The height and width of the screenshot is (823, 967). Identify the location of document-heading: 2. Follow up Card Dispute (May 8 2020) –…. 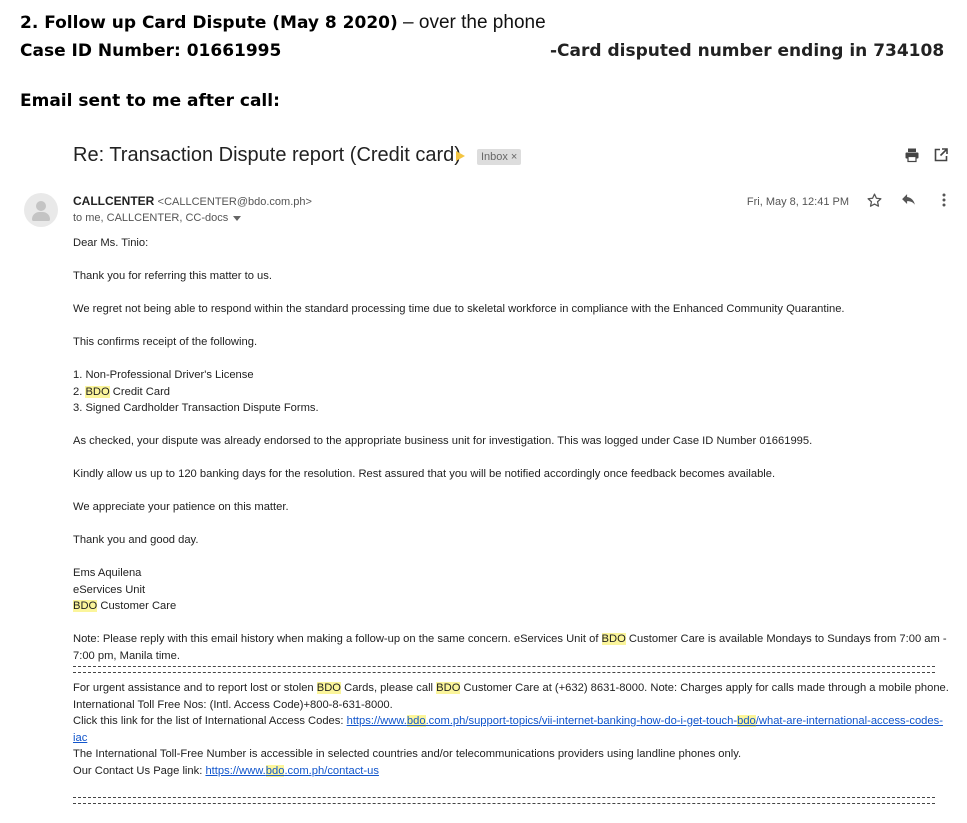
(283, 23).